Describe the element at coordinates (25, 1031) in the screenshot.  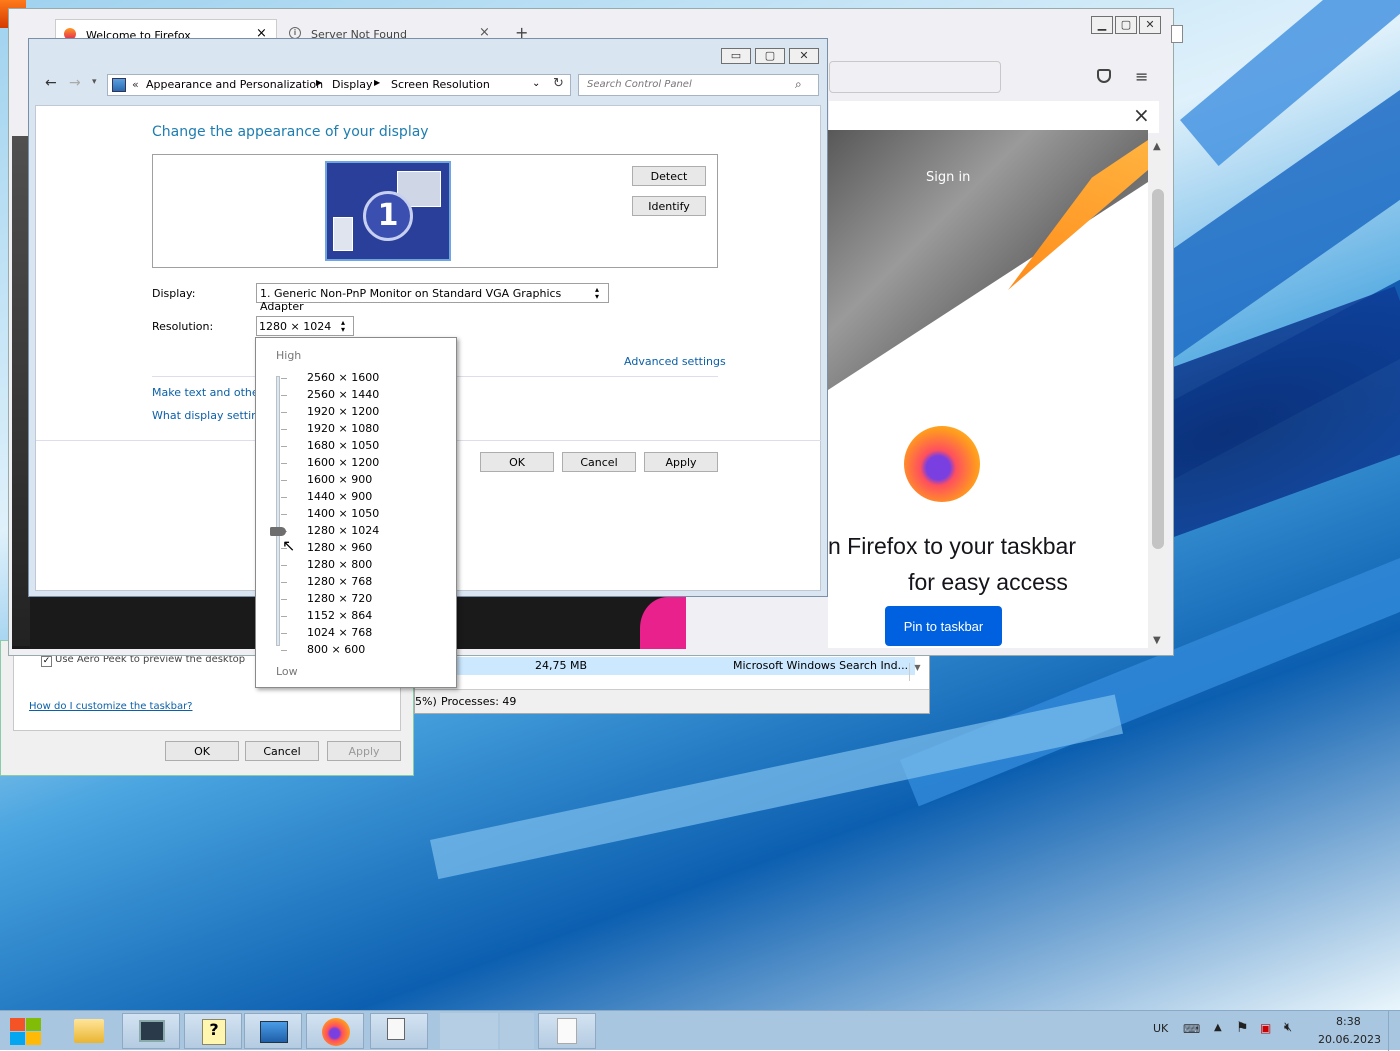
I see `start-button` at that location.